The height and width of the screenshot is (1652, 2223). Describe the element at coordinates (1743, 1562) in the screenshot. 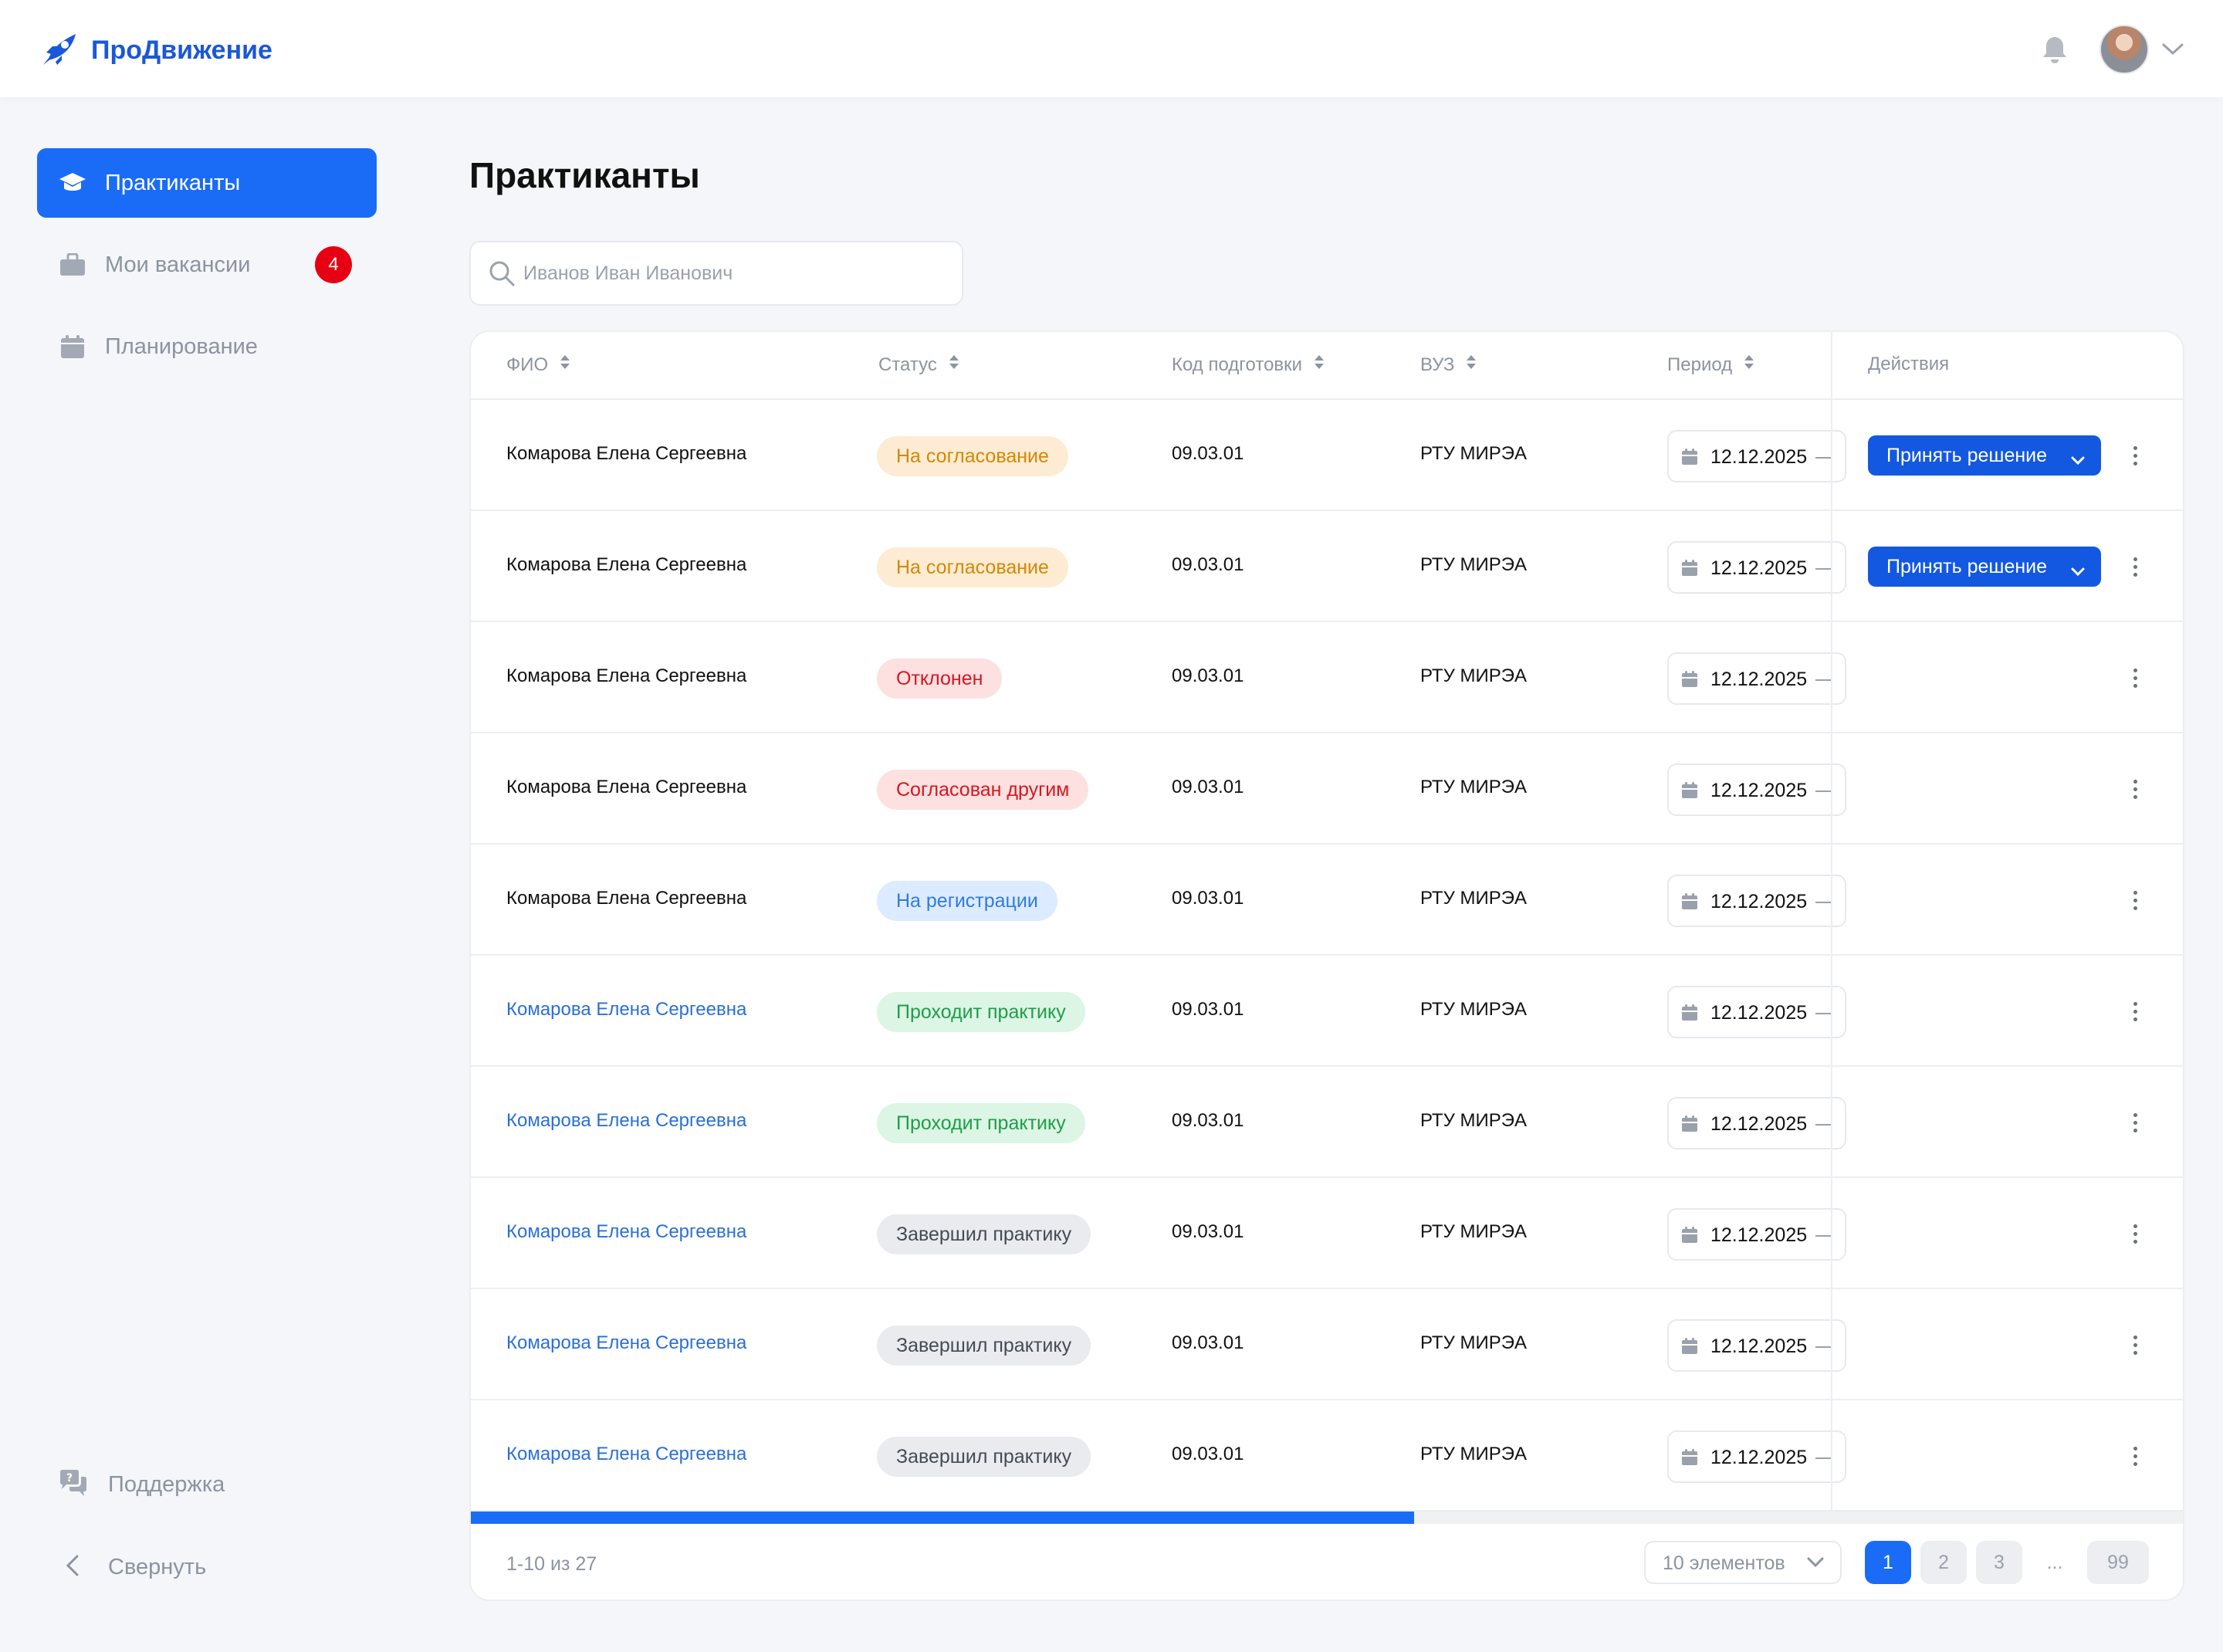

I see `page-size-select: 10 элементов` at that location.